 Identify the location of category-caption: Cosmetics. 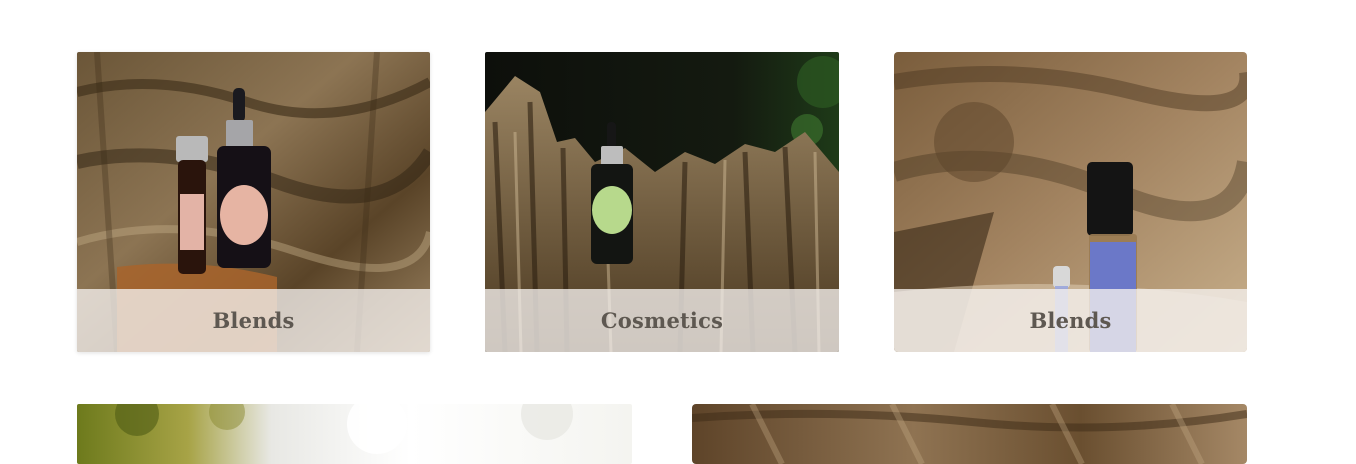
(662, 320).